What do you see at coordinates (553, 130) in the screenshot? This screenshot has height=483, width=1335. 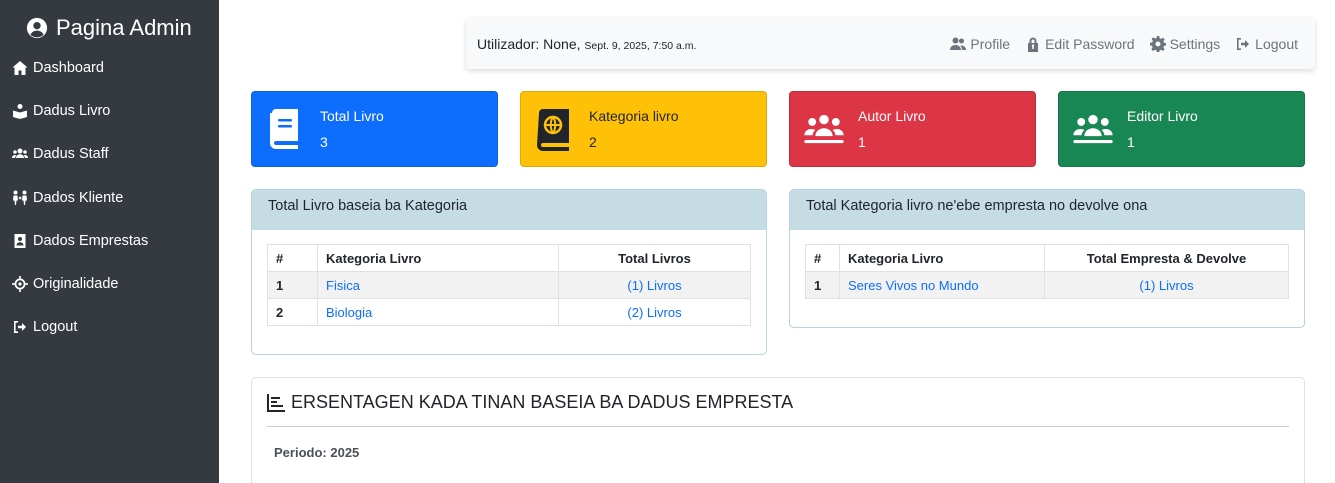 I see `book-atlas-icon` at bounding box center [553, 130].